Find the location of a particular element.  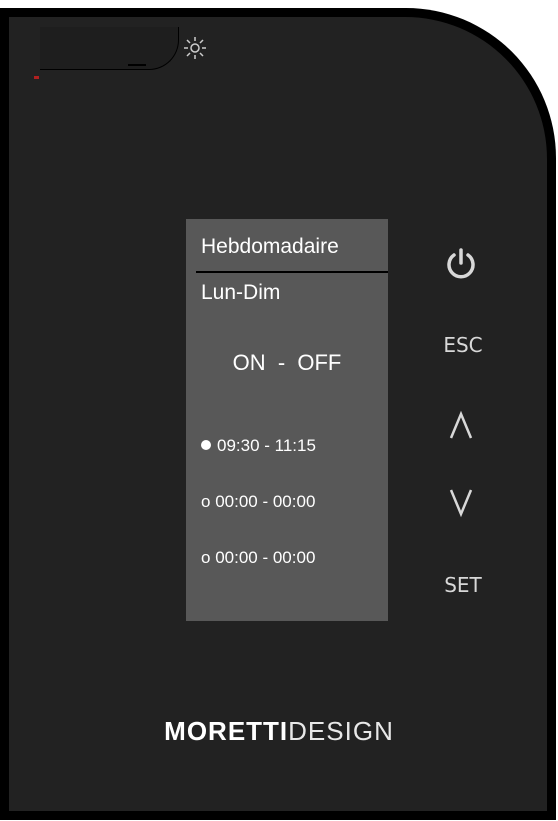

set-button: SET is located at coordinates (463, 585).